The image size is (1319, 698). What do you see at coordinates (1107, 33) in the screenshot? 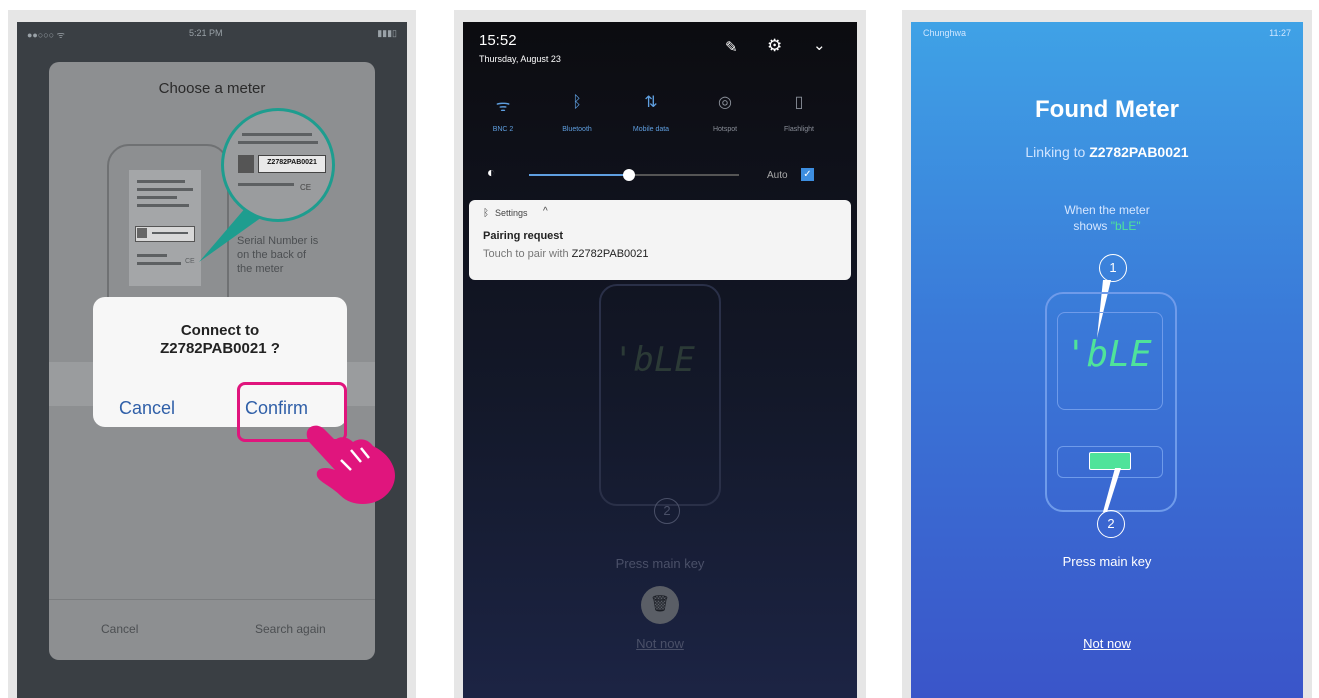
I see `status-bar: Chunghwa 11:27` at bounding box center [1107, 33].